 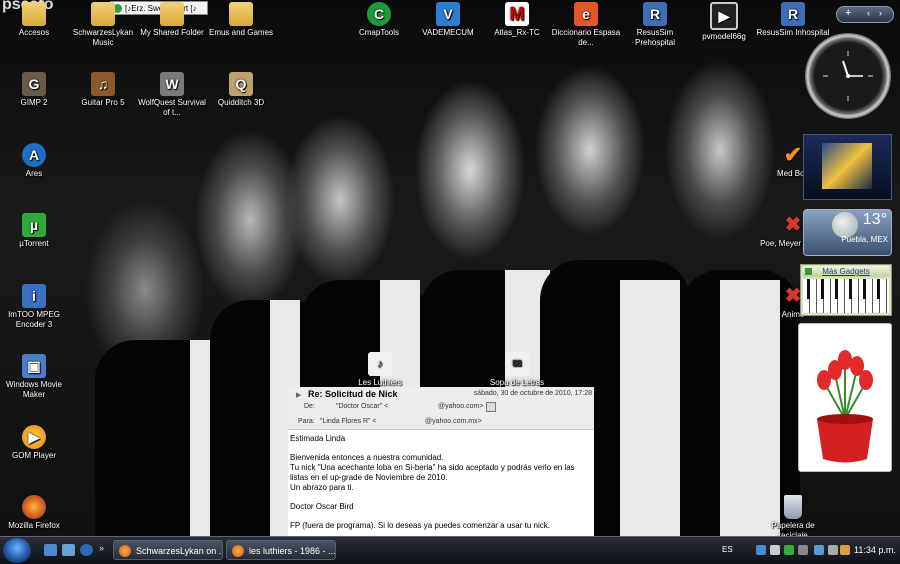 What do you see at coordinates (848, 76) in the screenshot?
I see `clock-gadget` at bounding box center [848, 76].